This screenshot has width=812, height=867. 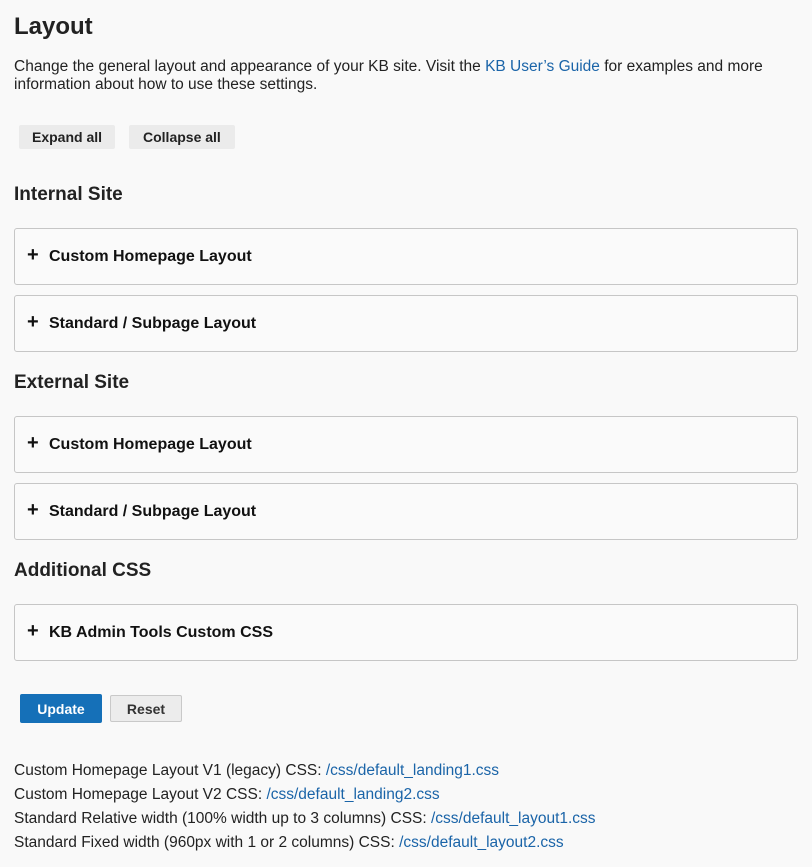 I want to click on page-title: Layout, so click(x=53, y=26).